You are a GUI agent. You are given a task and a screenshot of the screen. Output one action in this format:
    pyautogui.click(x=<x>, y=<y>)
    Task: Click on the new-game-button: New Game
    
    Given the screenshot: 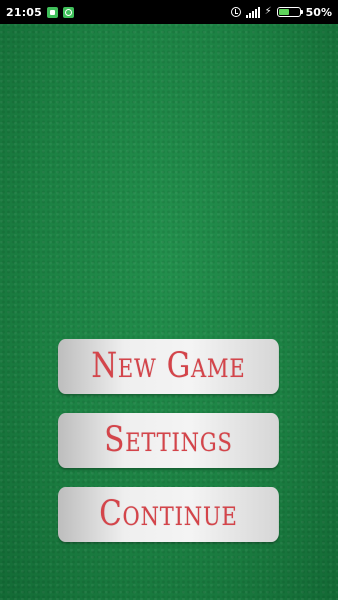 What is the action you would take?
    pyautogui.click(x=168, y=366)
    